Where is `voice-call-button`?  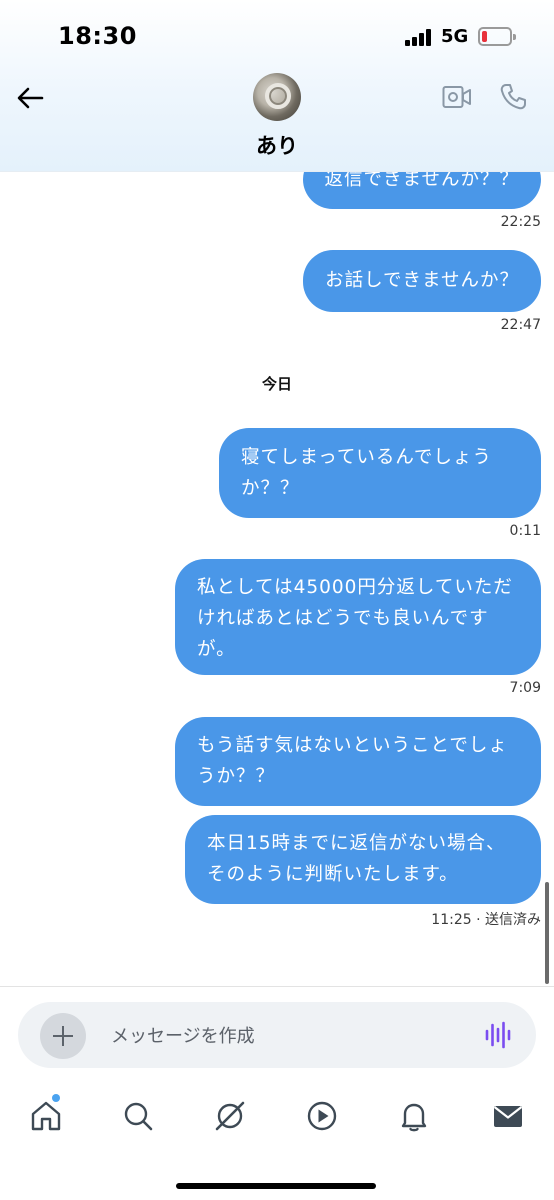
voice-call-button is located at coordinates (513, 97).